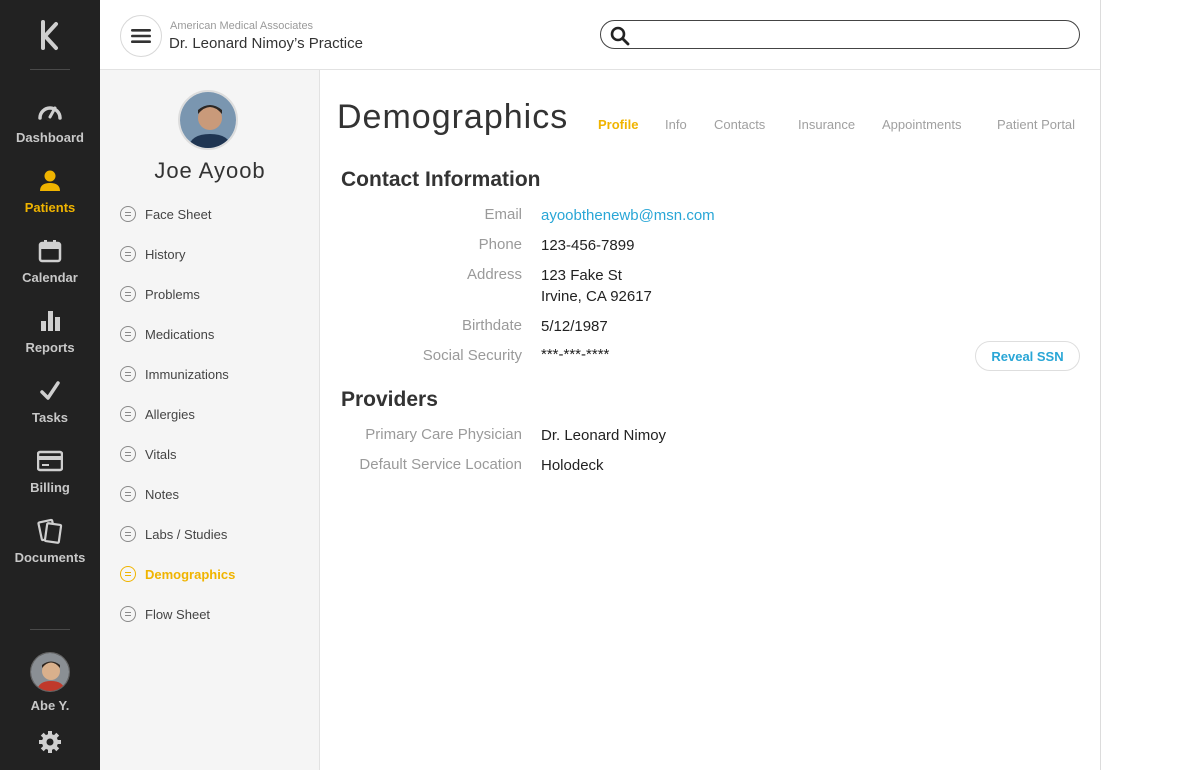 The image size is (1200, 770). Describe the element at coordinates (604, 435) in the screenshot. I see `primary-care-physician-value: Dr. Leonard Nimoy` at that location.